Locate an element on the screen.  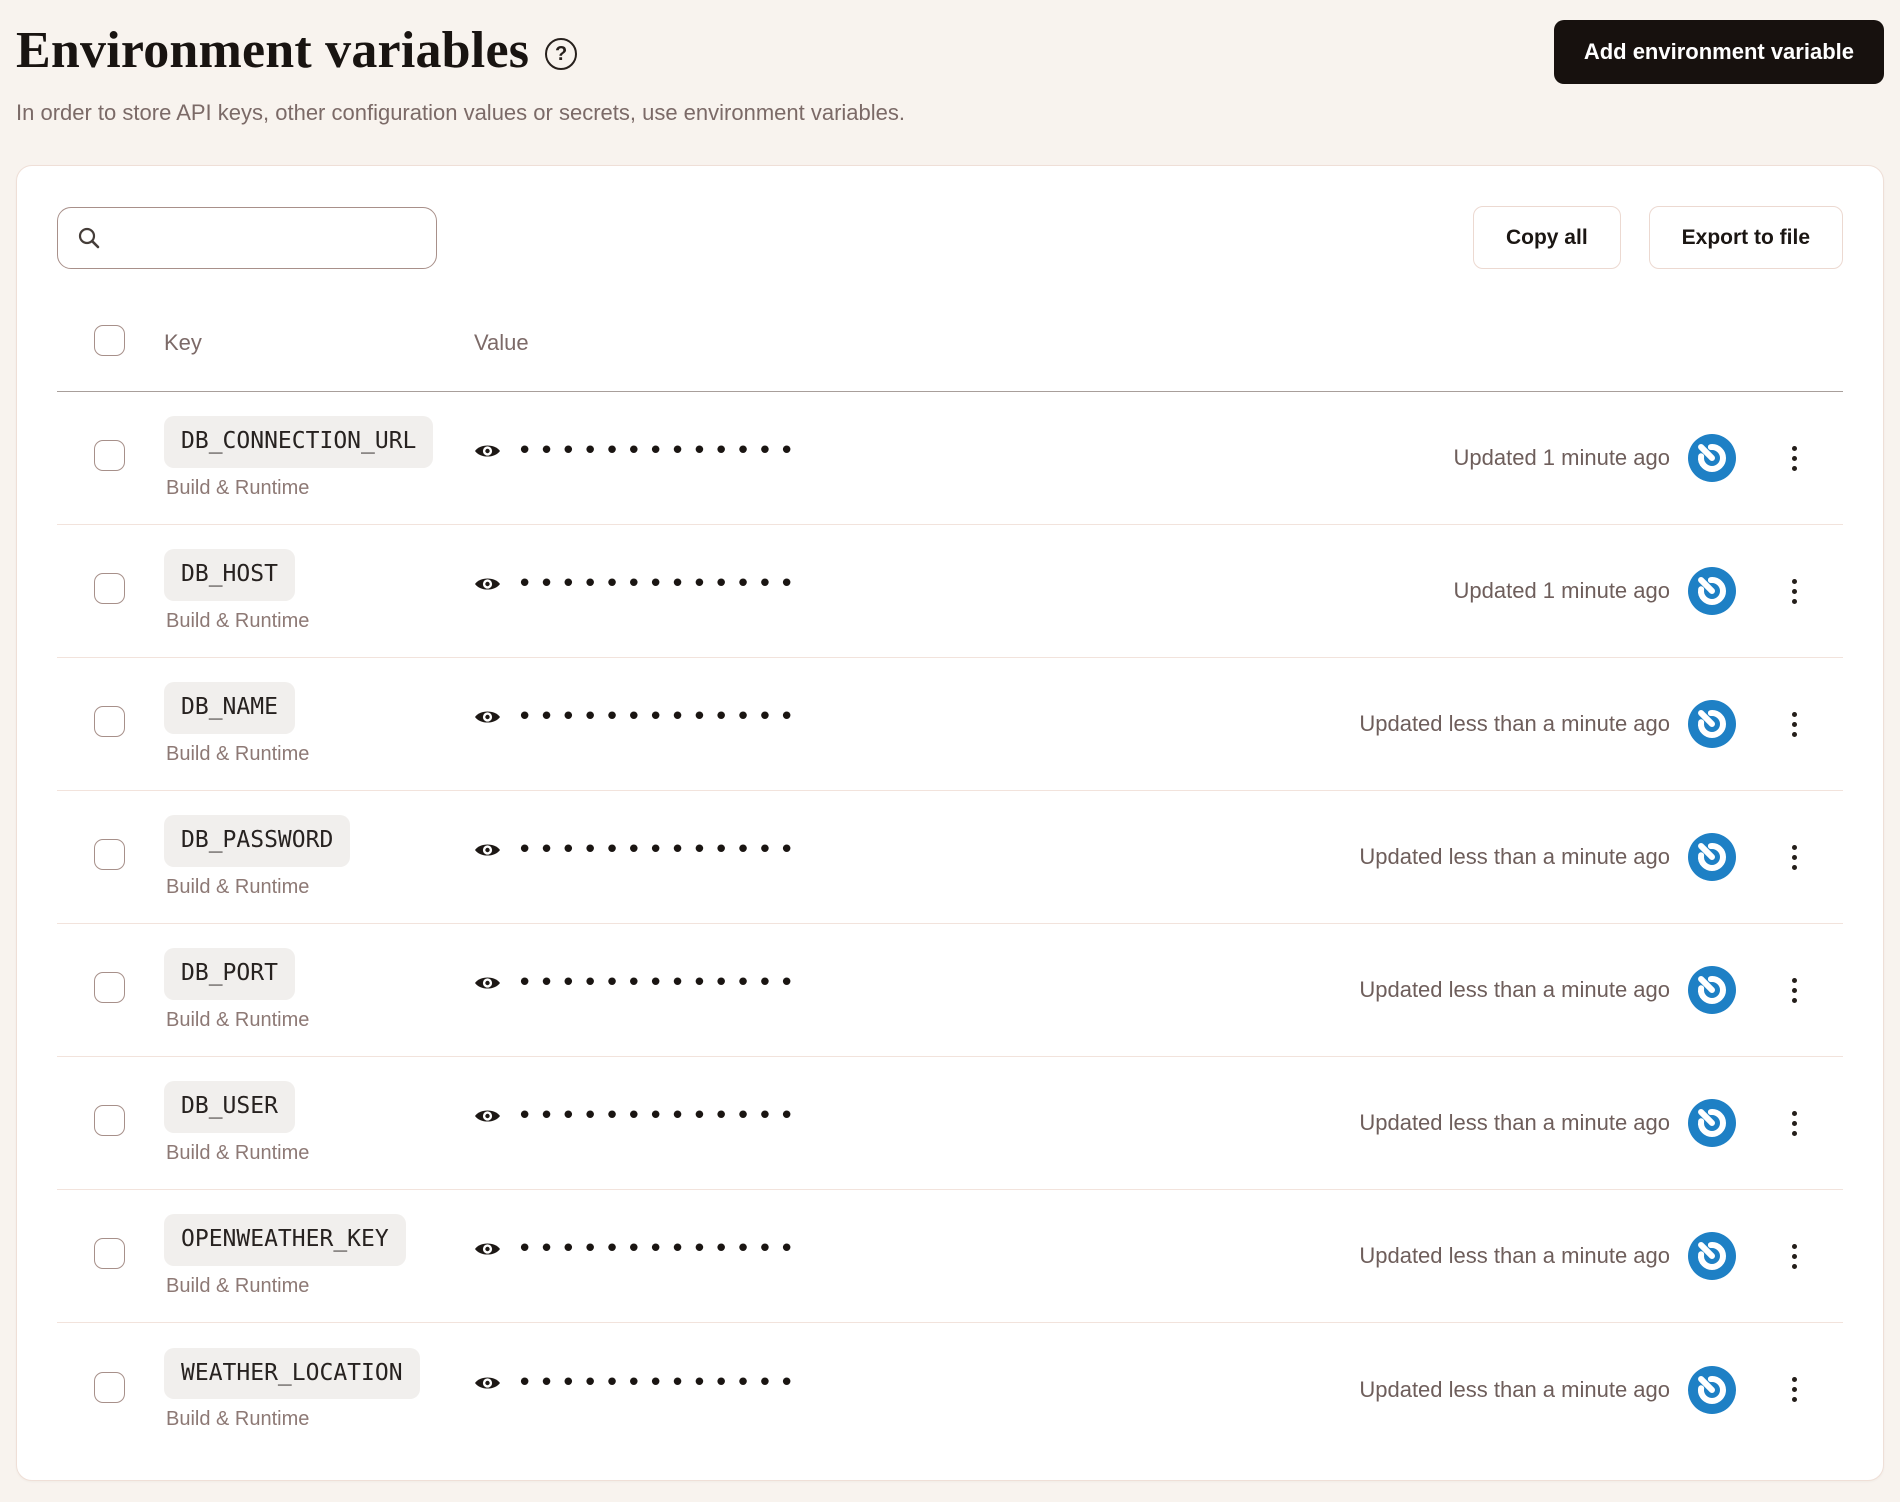
help-icon: ? is located at coordinates (561, 54).